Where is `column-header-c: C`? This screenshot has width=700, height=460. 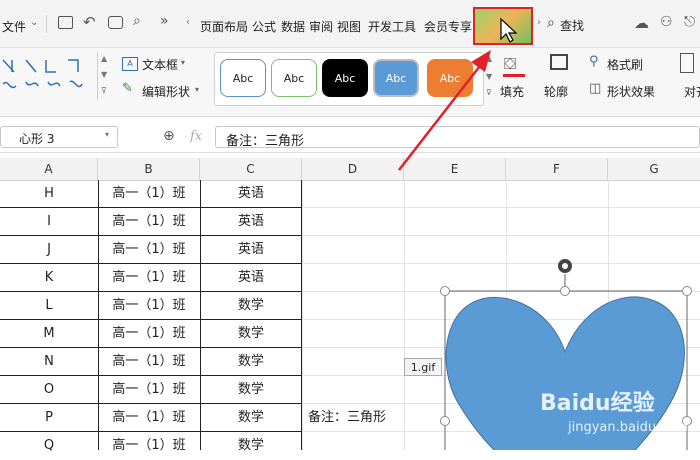
column-header-c: C is located at coordinates (251, 169).